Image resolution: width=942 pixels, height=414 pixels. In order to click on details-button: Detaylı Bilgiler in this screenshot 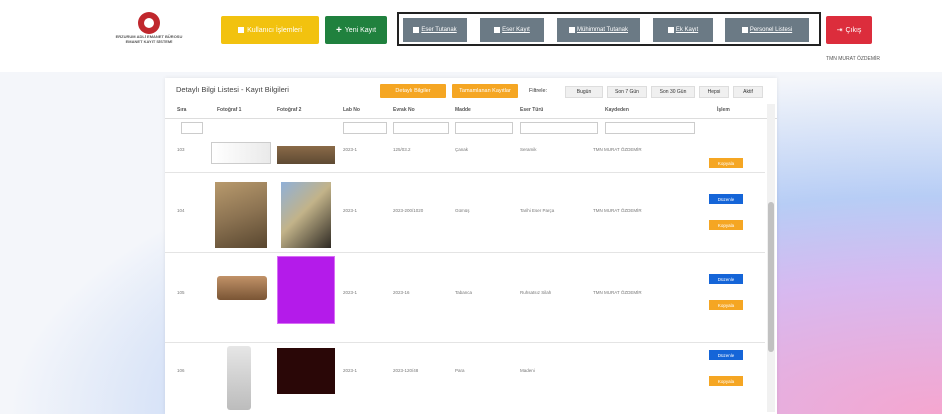, I will do `click(413, 91)`.